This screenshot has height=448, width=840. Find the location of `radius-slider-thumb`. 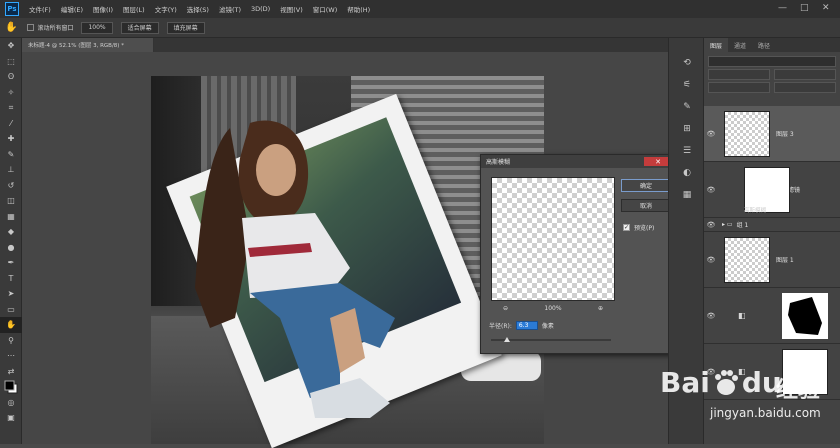

radius-slider-thumb is located at coordinates (506, 339).